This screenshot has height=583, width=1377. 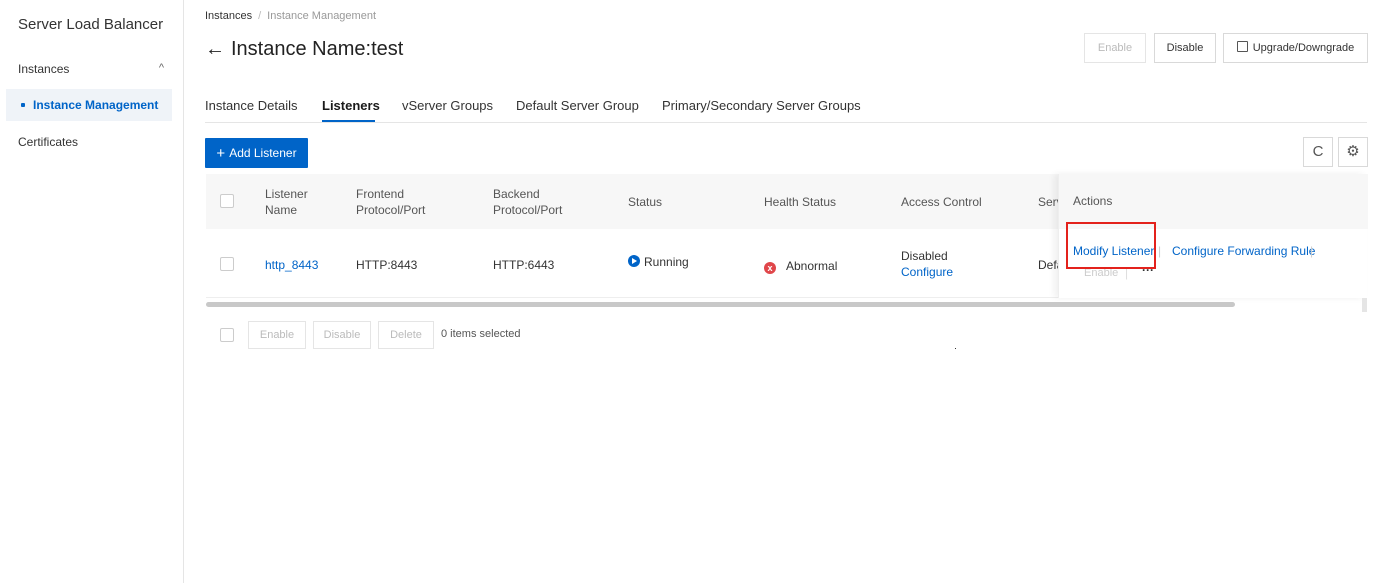 I want to click on disable-button: Disable, so click(x=1185, y=48).